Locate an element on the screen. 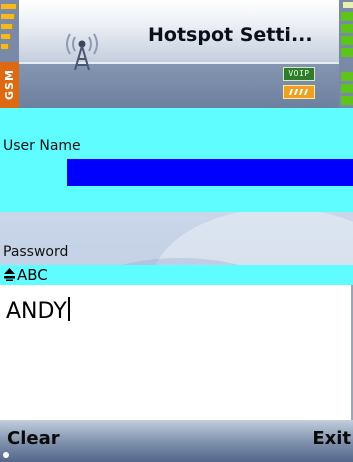  username-input is located at coordinates (210, 172).